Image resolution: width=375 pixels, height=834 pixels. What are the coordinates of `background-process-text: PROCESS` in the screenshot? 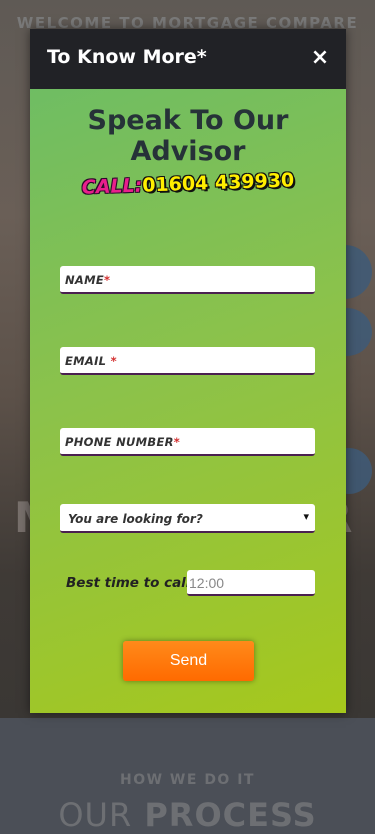 It's located at (230, 815).